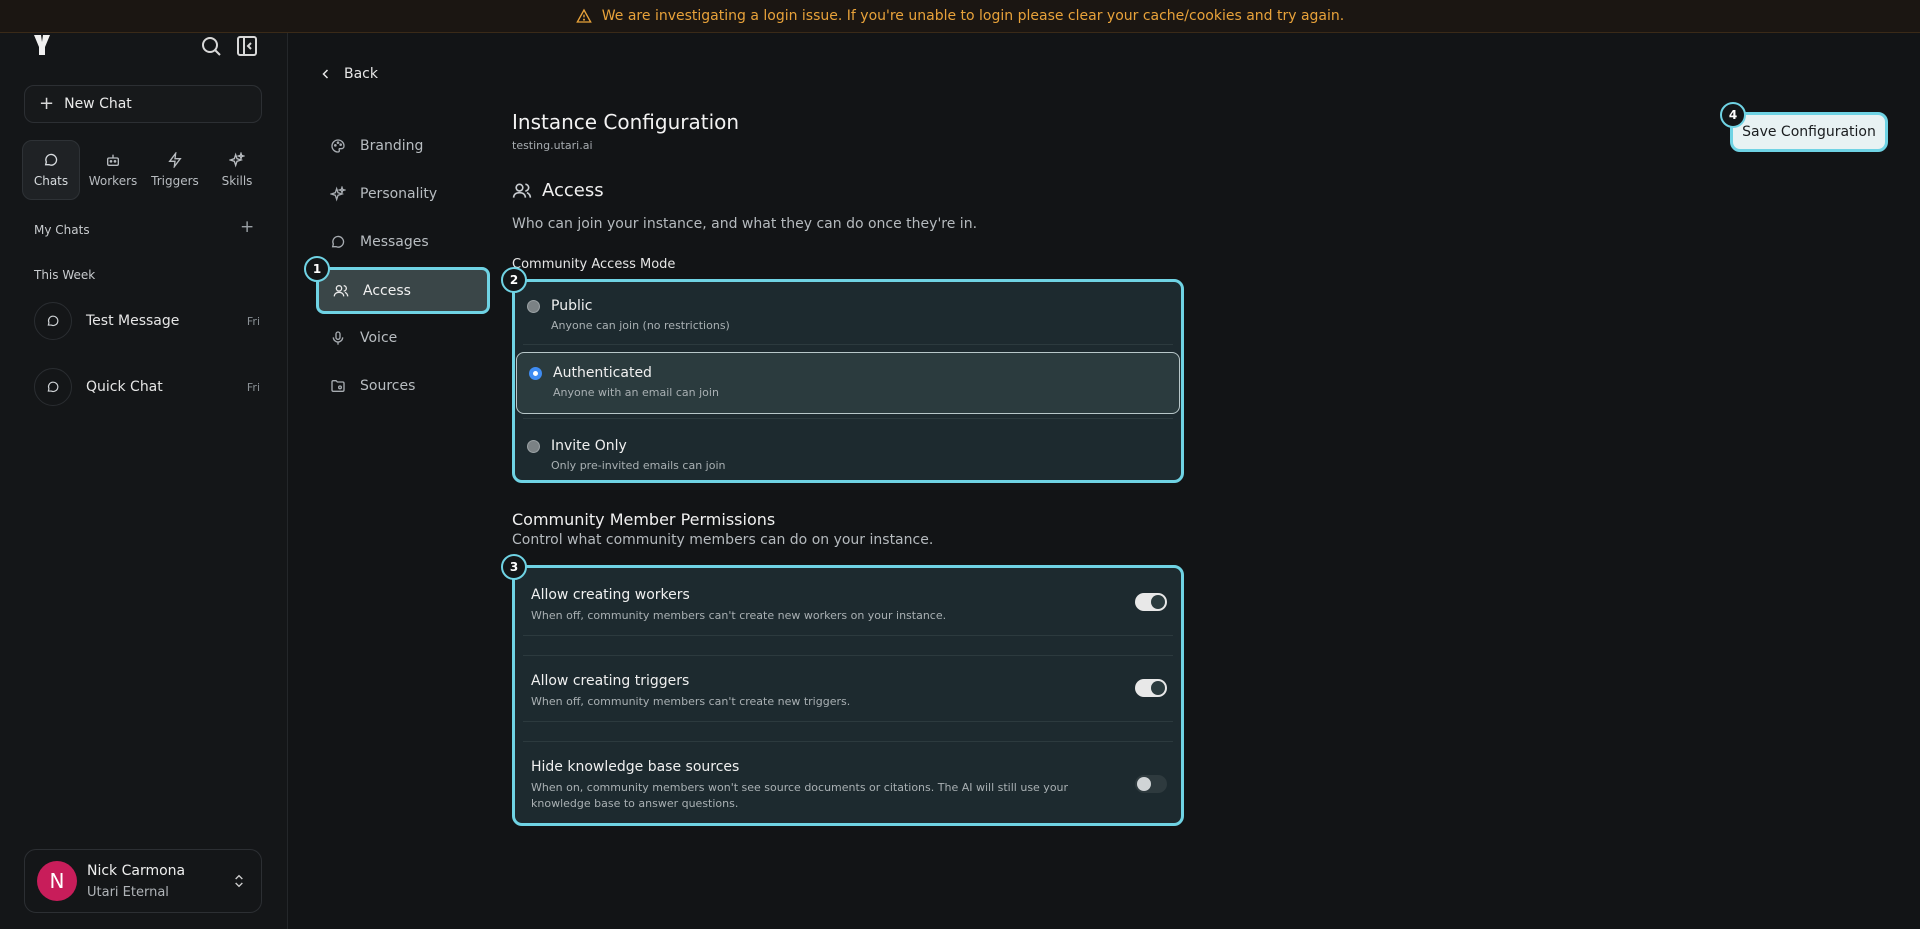 This screenshot has width=1920, height=929. I want to click on back-button: Back, so click(349, 74).